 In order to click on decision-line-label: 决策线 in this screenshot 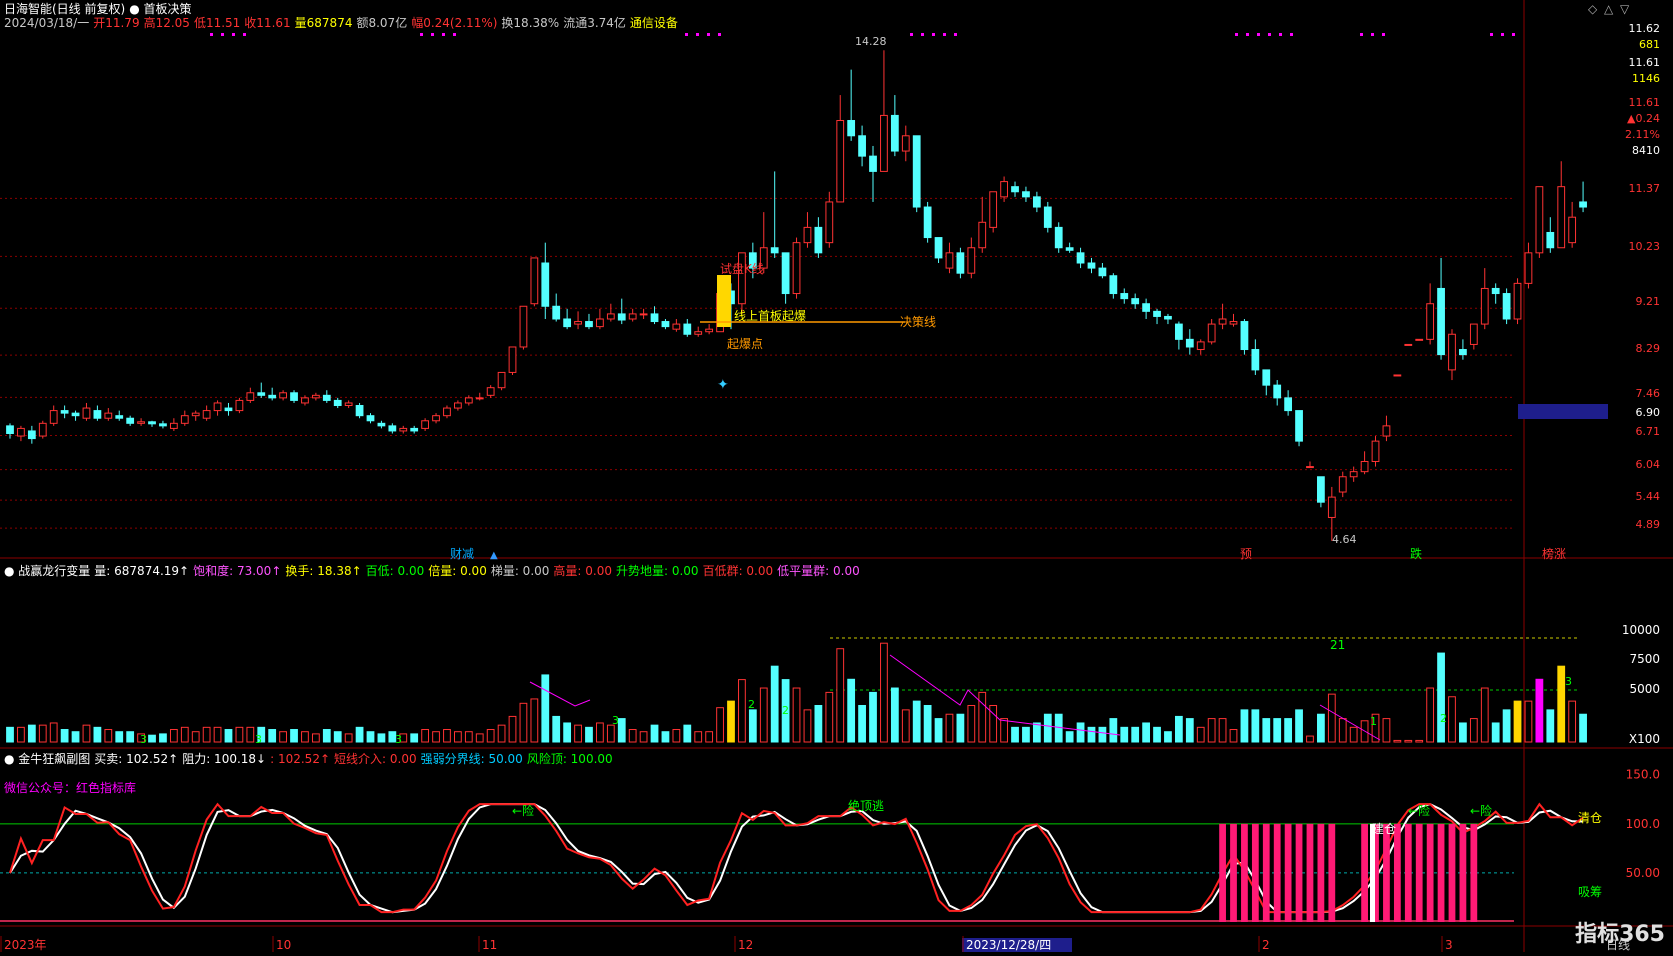, I will do `click(918, 322)`.